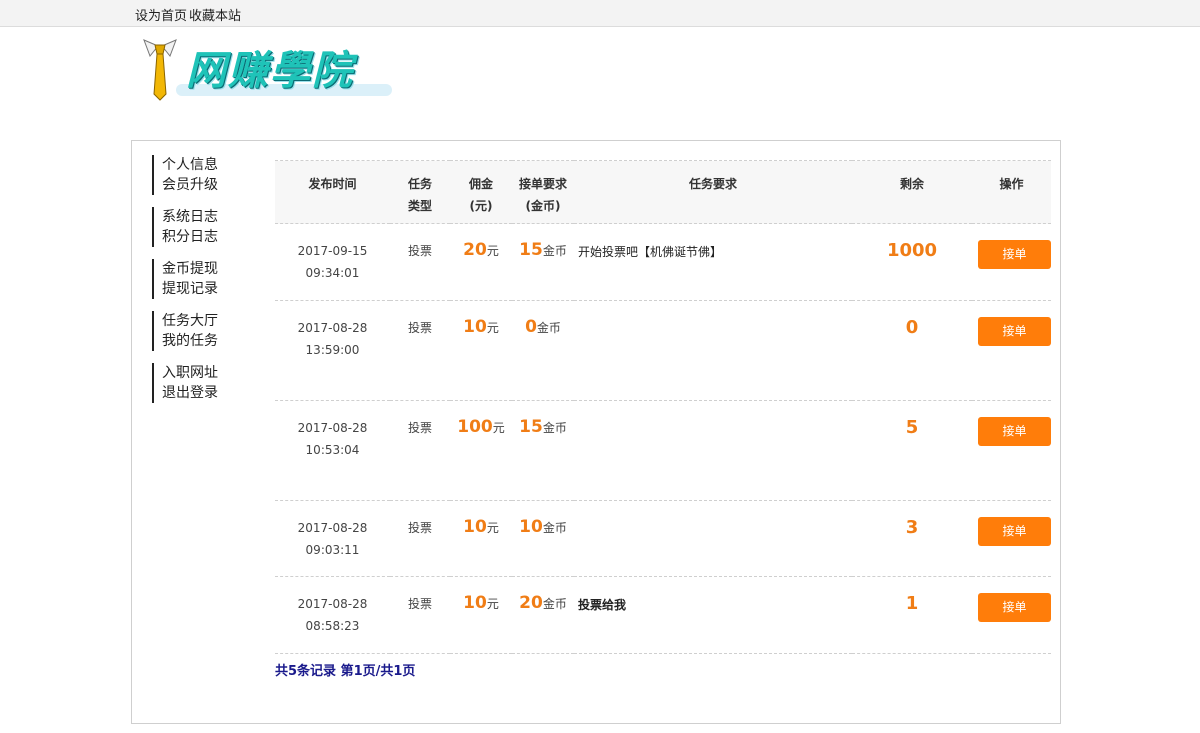 This screenshot has height=733, width=1200. I want to click on header-commission: 佣金 (元), so click(480, 195).